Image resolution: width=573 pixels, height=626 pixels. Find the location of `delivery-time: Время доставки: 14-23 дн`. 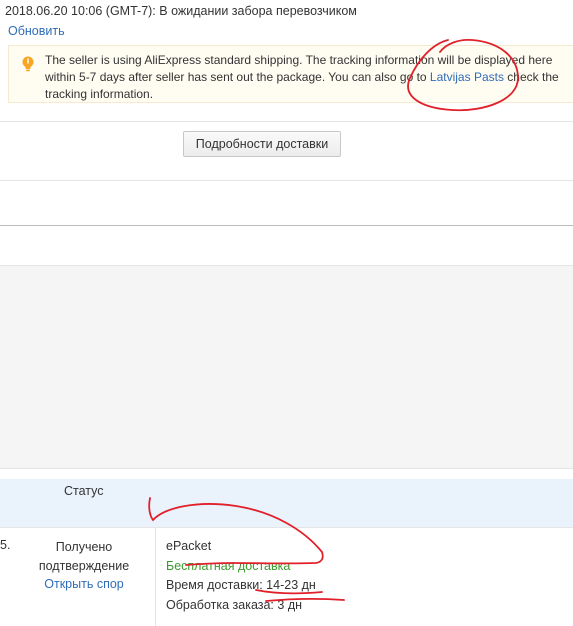

delivery-time: Время доставки: 14-23 дн is located at coordinates (241, 586).